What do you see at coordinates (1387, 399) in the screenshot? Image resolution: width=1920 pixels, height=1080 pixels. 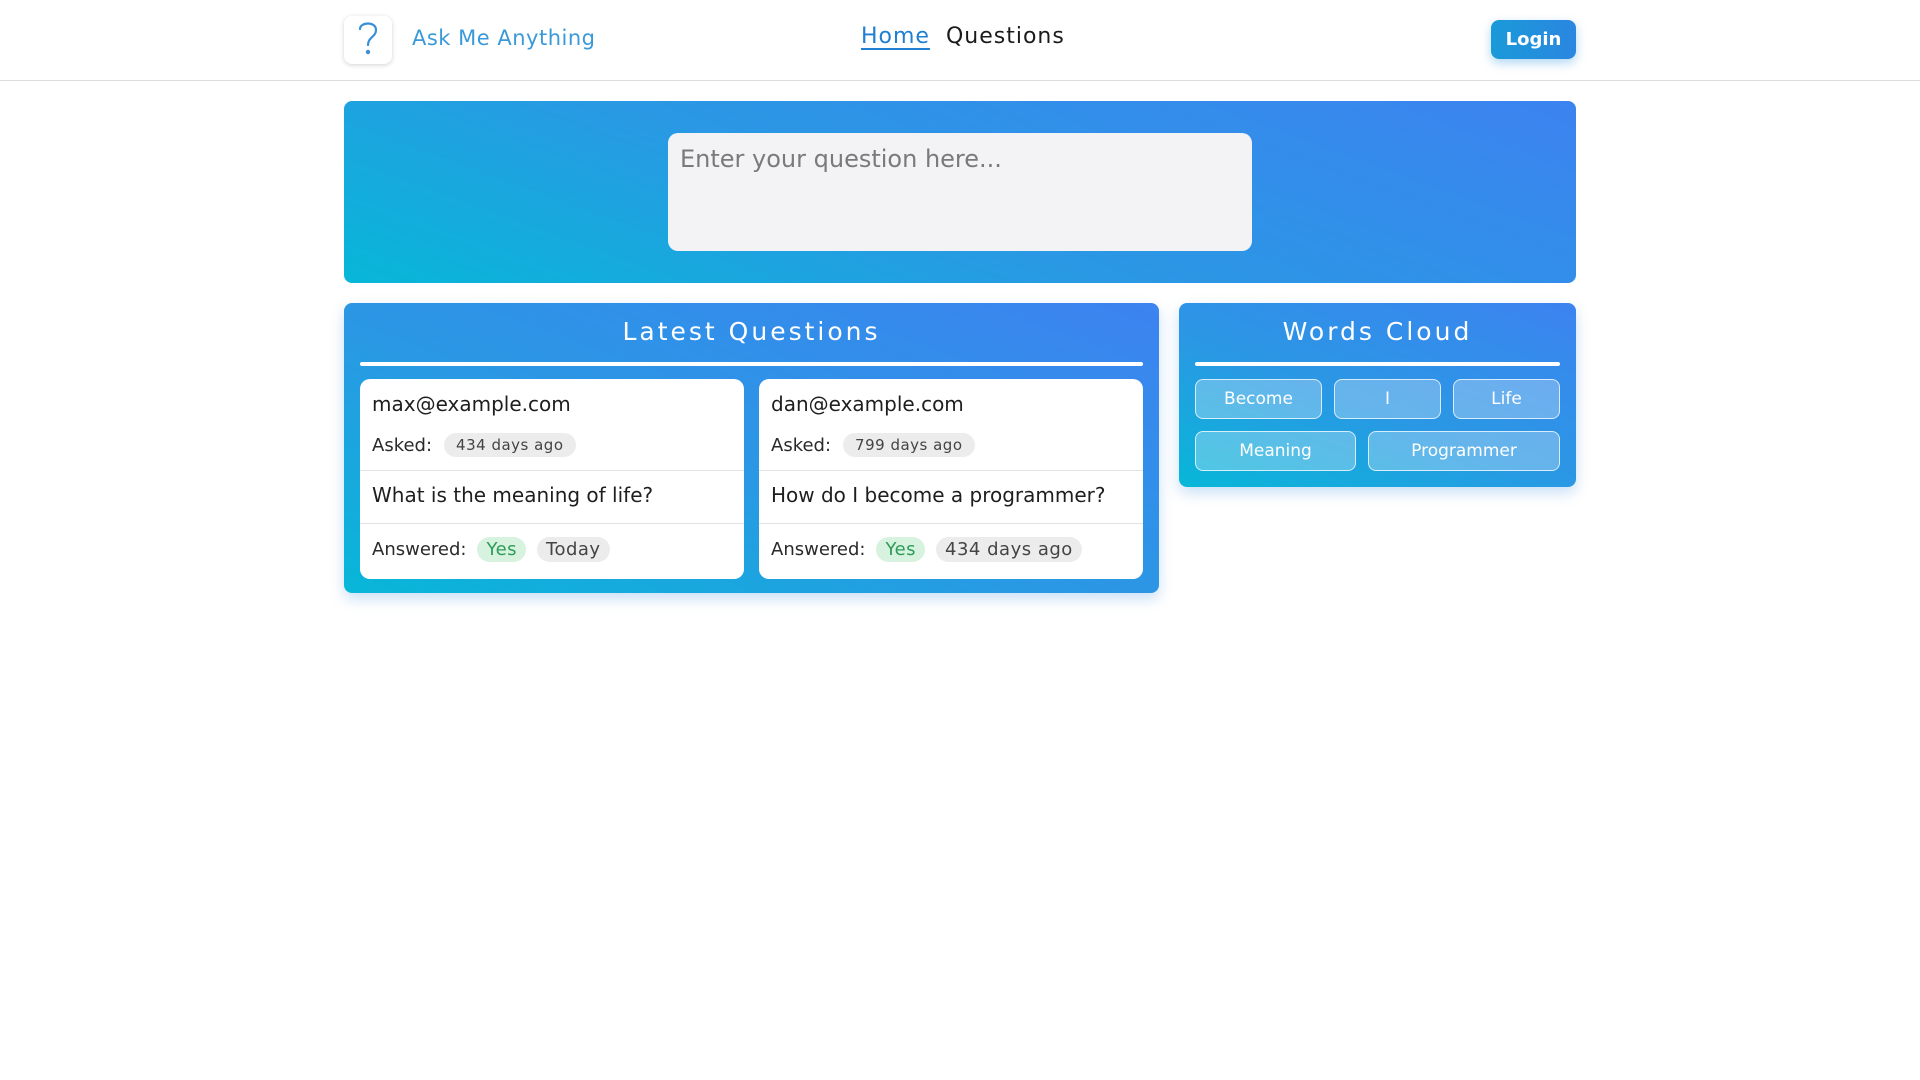 I see `word-chip-i: I` at bounding box center [1387, 399].